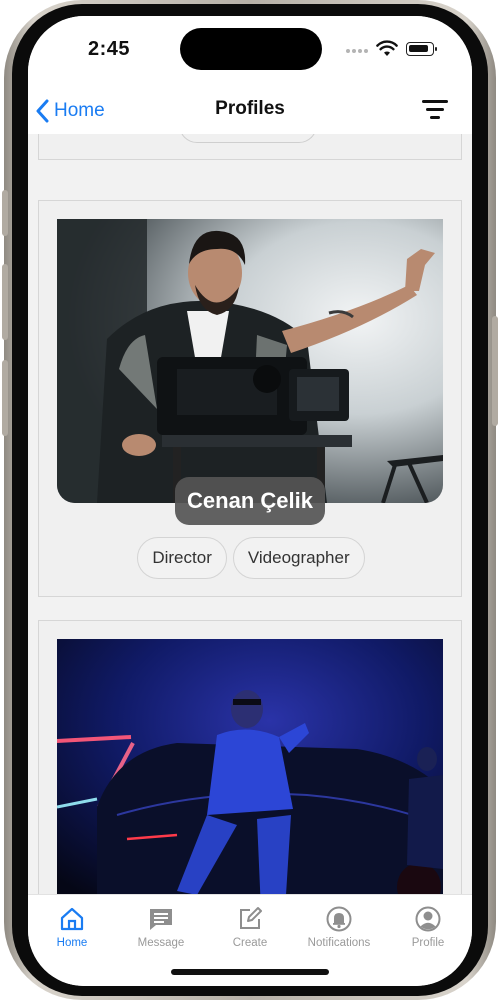  I want to click on tab-message-label: Message, so click(161, 943).